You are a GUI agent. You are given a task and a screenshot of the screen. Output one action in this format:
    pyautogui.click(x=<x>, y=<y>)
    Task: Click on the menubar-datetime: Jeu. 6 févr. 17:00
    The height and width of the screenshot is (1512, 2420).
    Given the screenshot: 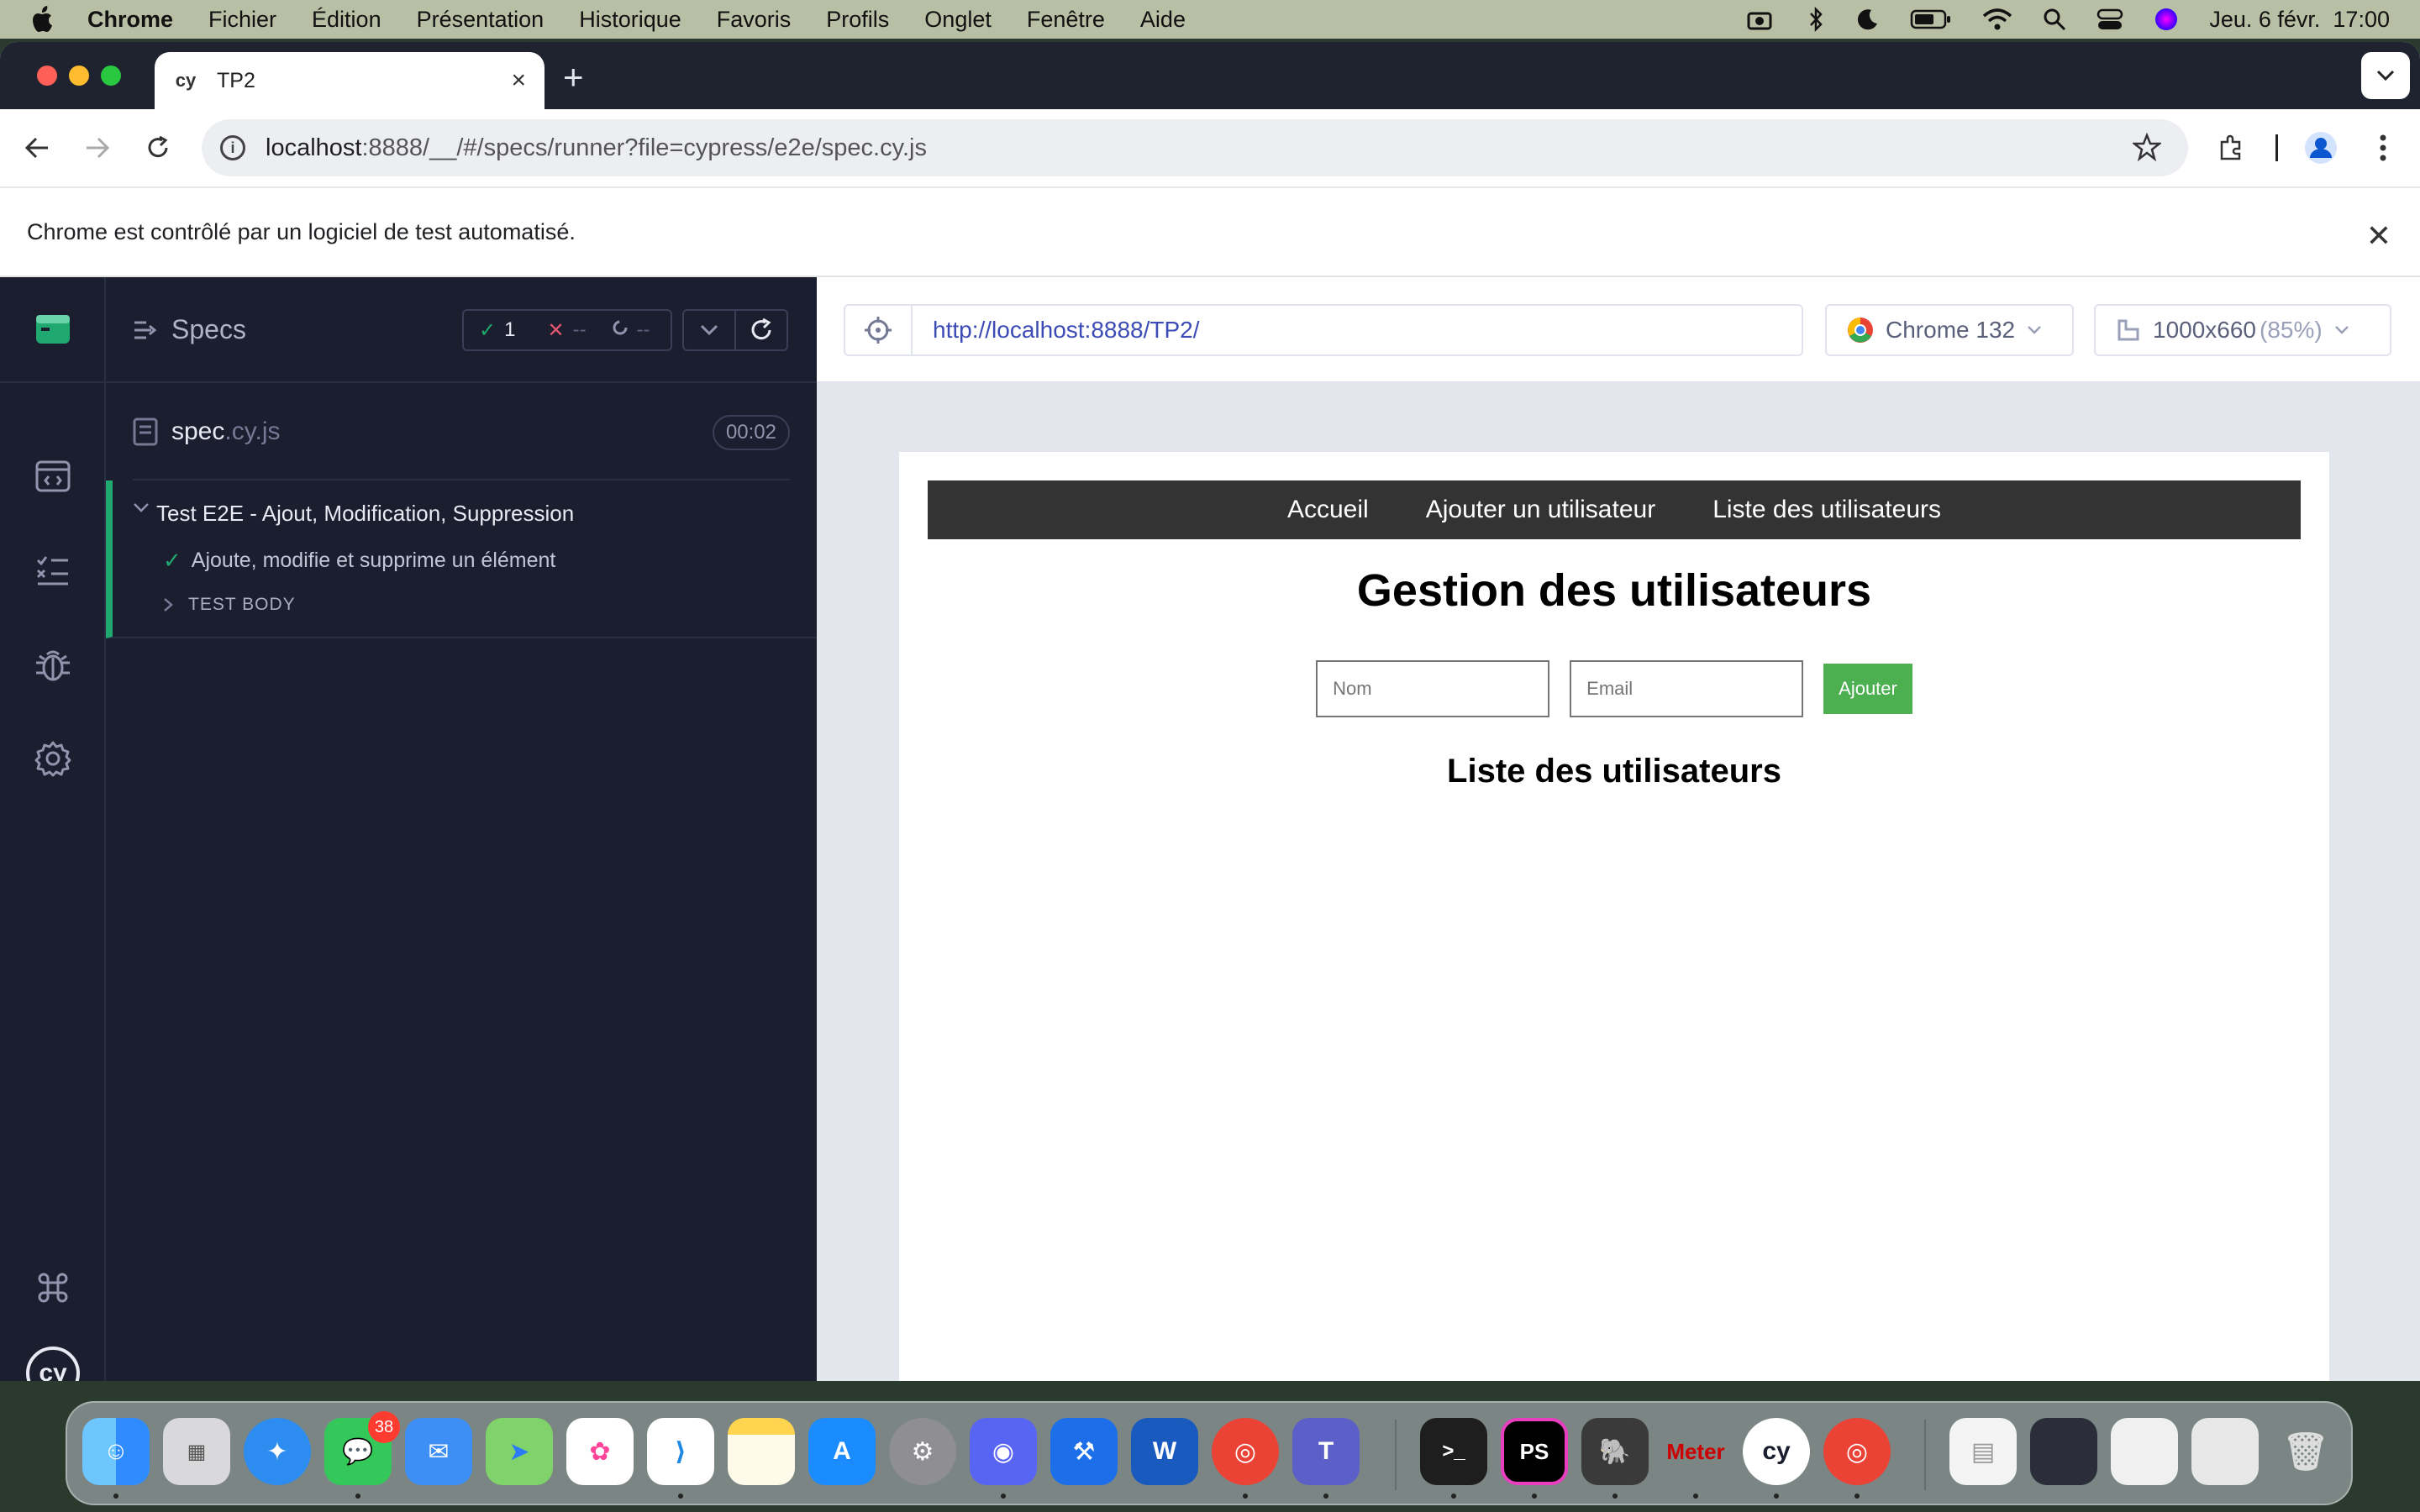 What is the action you would take?
    pyautogui.click(x=2299, y=20)
    